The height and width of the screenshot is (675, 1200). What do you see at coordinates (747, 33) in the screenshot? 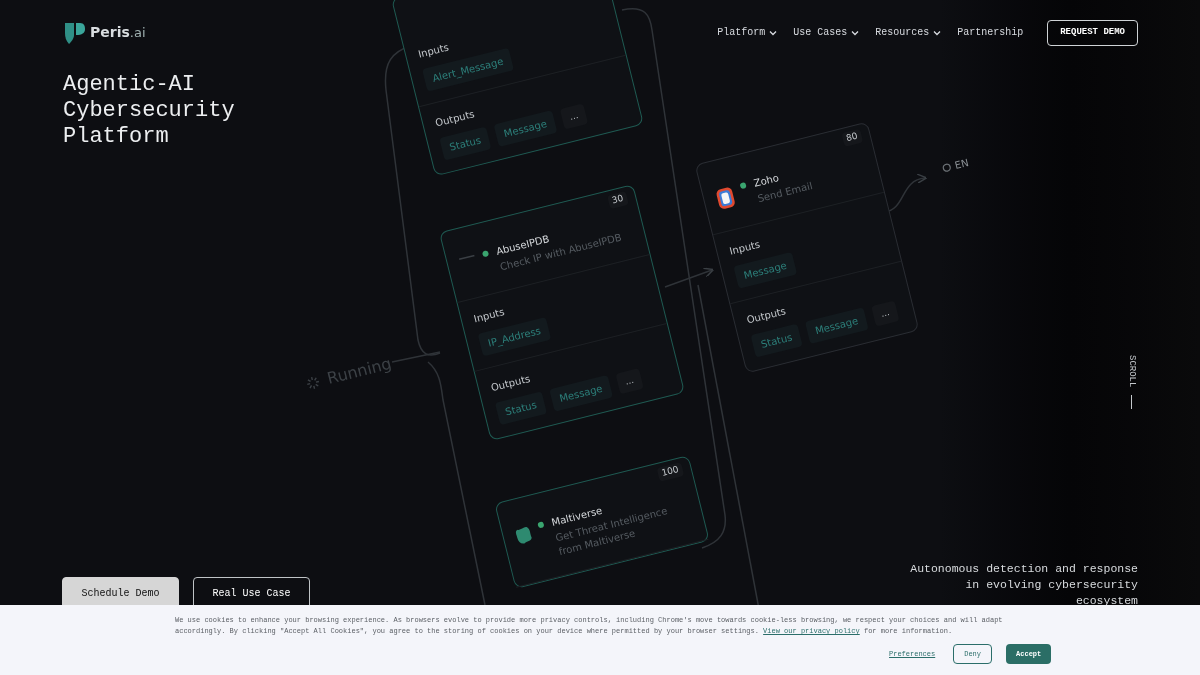
I see `nav-link: Platform` at bounding box center [747, 33].